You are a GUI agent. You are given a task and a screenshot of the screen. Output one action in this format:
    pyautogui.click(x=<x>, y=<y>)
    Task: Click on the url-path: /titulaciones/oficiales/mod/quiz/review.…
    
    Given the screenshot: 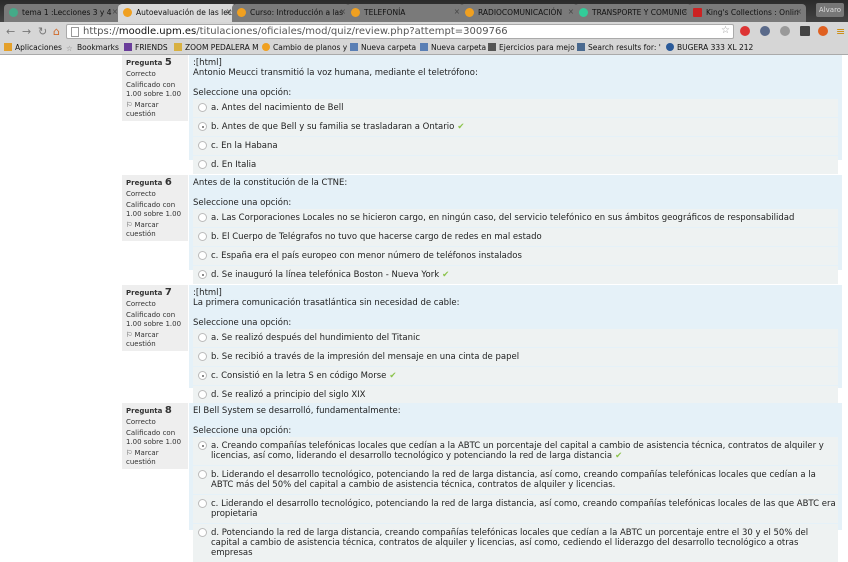 What is the action you would take?
    pyautogui.click(x=352, y=31)
    